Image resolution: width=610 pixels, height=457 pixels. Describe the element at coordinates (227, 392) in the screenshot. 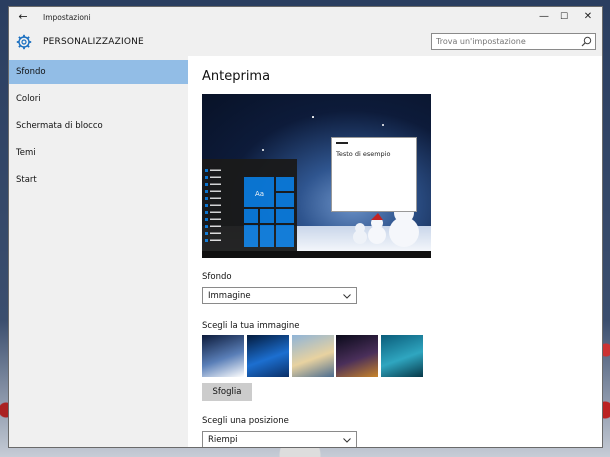

I see `browse-button: Sfoglia` at that location.